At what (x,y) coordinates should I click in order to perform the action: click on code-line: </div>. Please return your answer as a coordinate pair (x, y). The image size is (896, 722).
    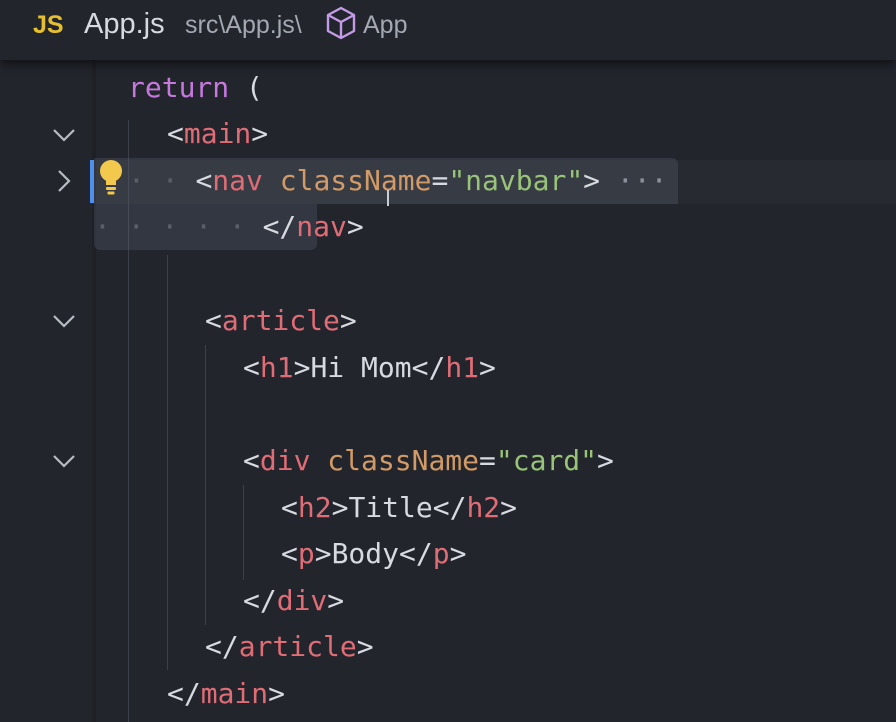
    Looking at the image, I should click on (294, 600).